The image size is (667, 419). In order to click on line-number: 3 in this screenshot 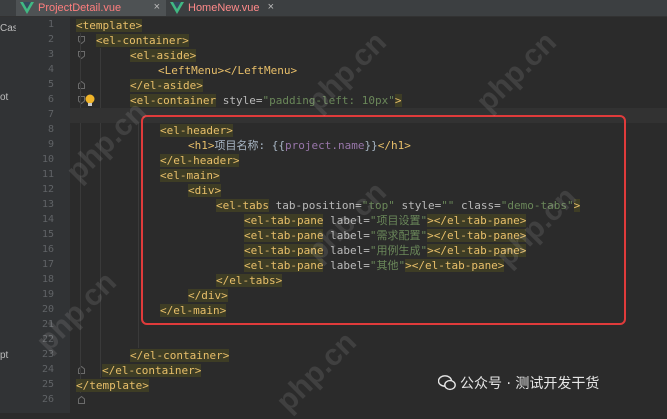, I will do `click(50, 54)`.